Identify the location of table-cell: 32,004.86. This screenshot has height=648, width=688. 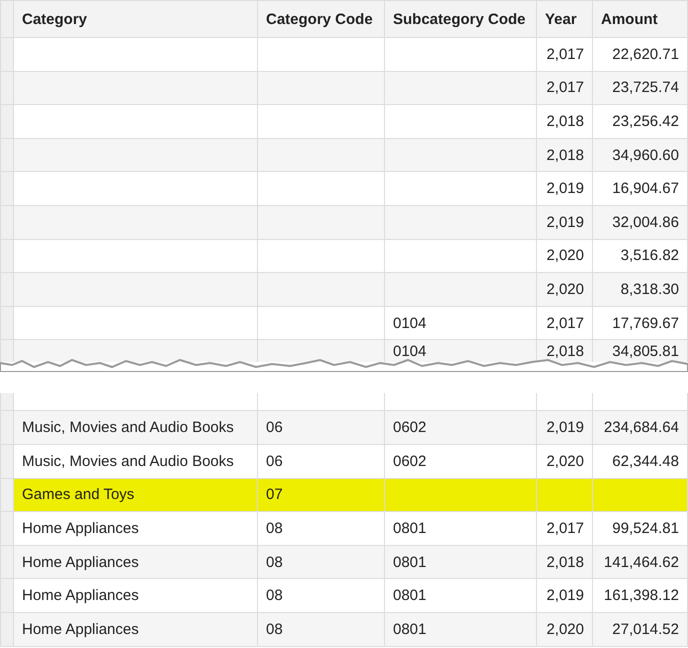
(645, 222).